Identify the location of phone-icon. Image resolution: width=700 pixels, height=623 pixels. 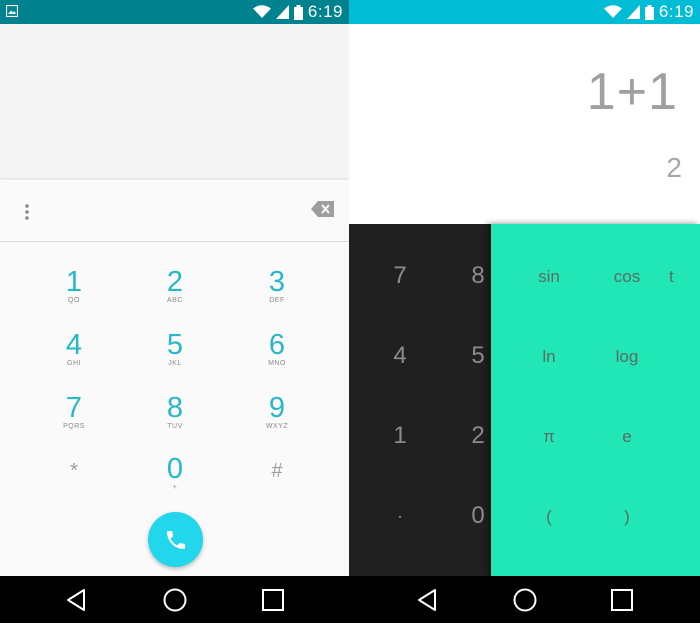
(175, 539).